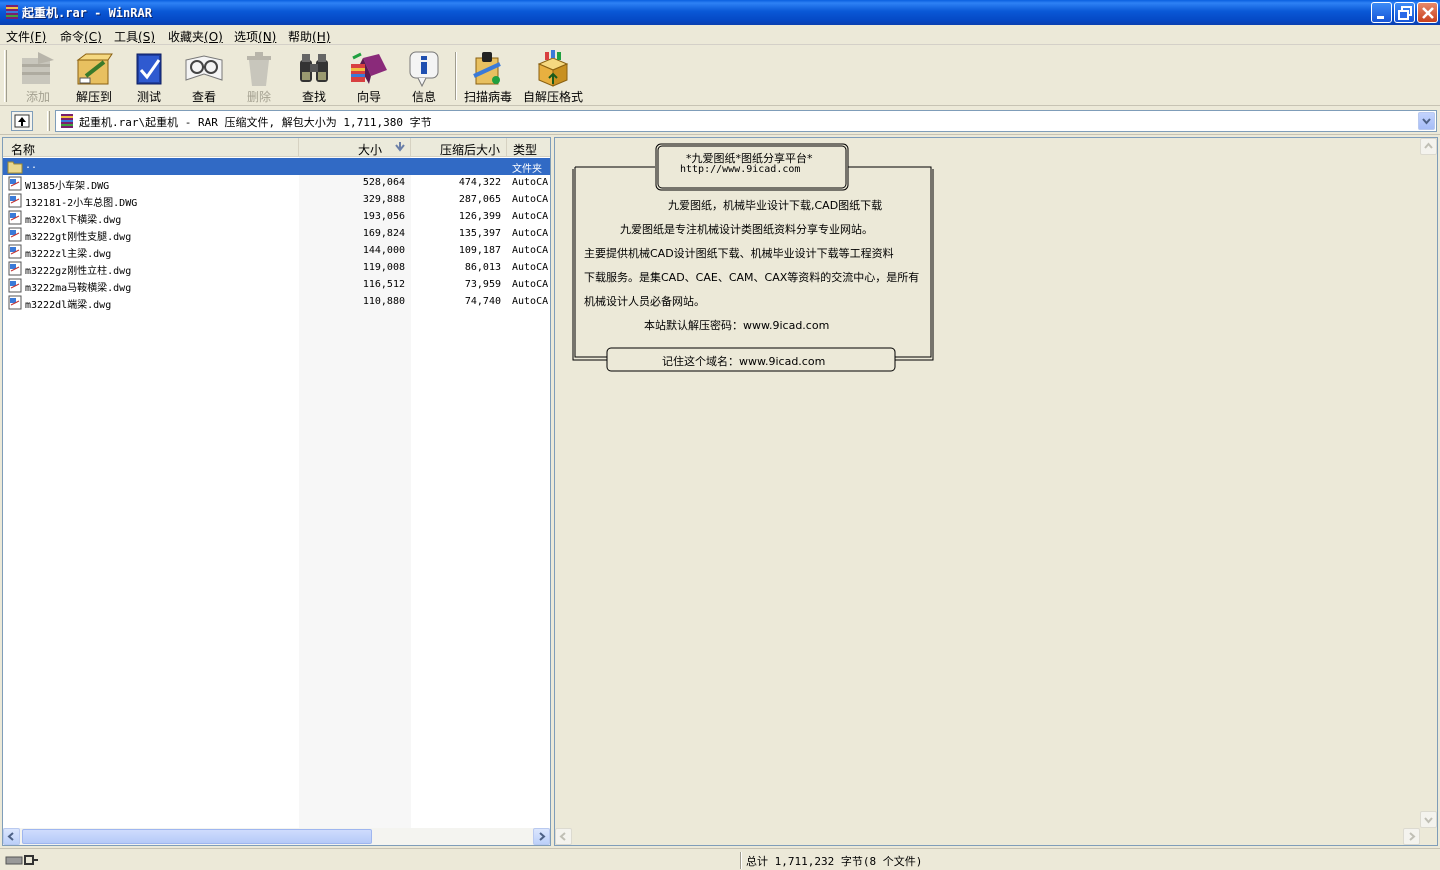  What do you see at coordinates (67, 121) in the screenshot?
I see `rar-archive-icon` at bounding box center [67, 121].